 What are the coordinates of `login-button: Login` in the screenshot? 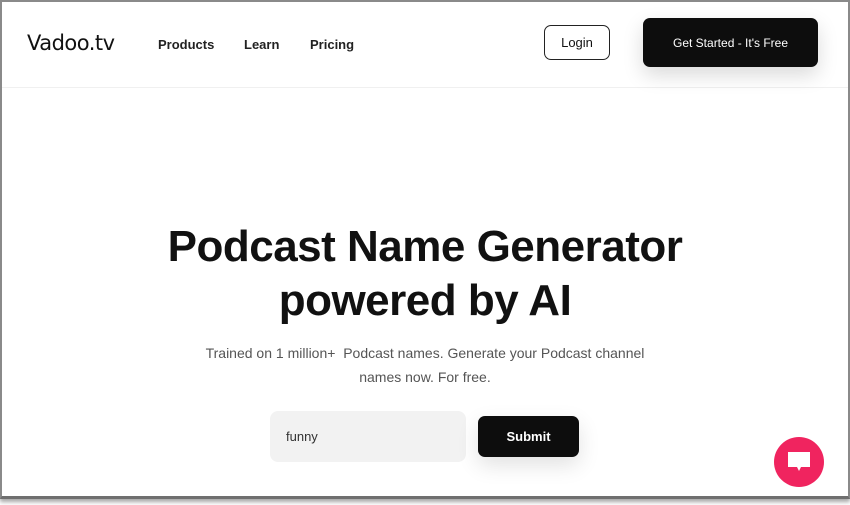 It's located at (577, 42).